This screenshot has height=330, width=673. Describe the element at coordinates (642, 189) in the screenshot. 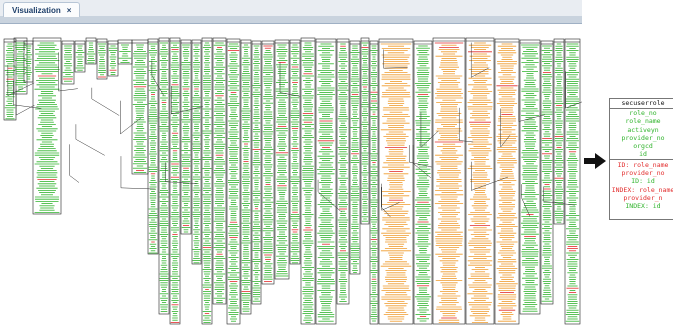

I see `index-role-name: INDEX: role_name` at that location.